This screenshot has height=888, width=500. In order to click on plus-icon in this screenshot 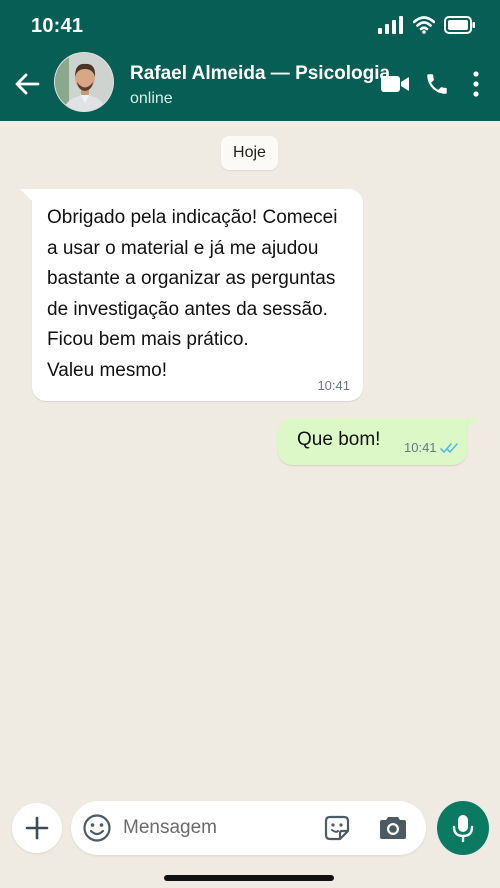, I will do `click(37, 828)`.